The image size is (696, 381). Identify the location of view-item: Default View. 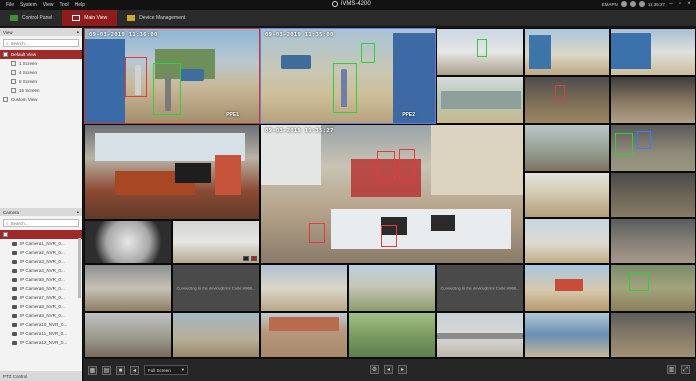
(41, 54).